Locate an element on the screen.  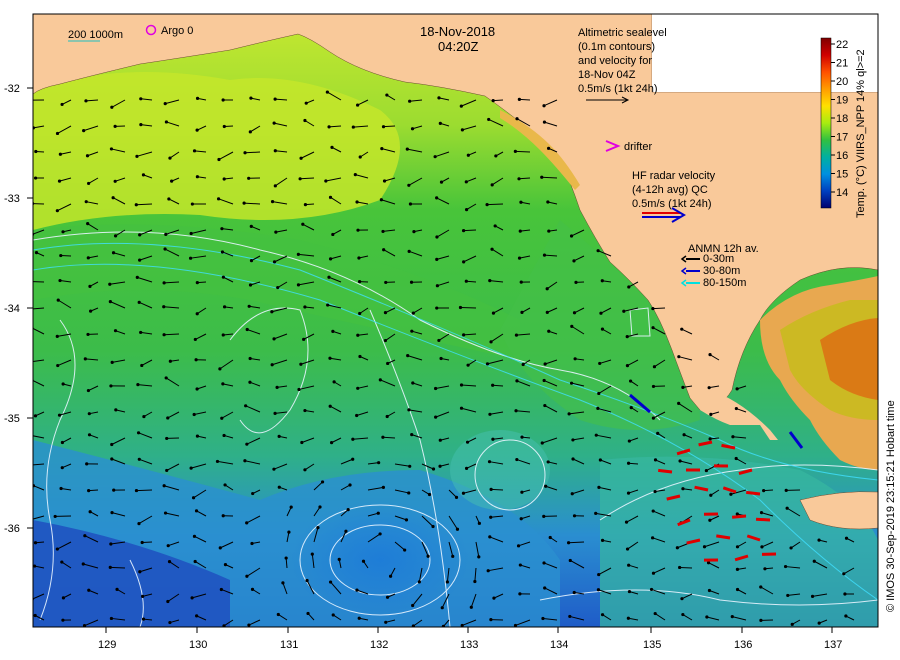
colorbar is located at coordinates (826, 123).